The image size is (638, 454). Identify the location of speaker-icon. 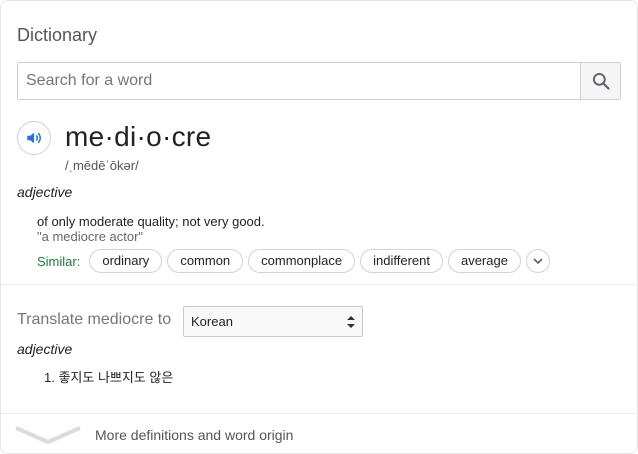
(34, 138).